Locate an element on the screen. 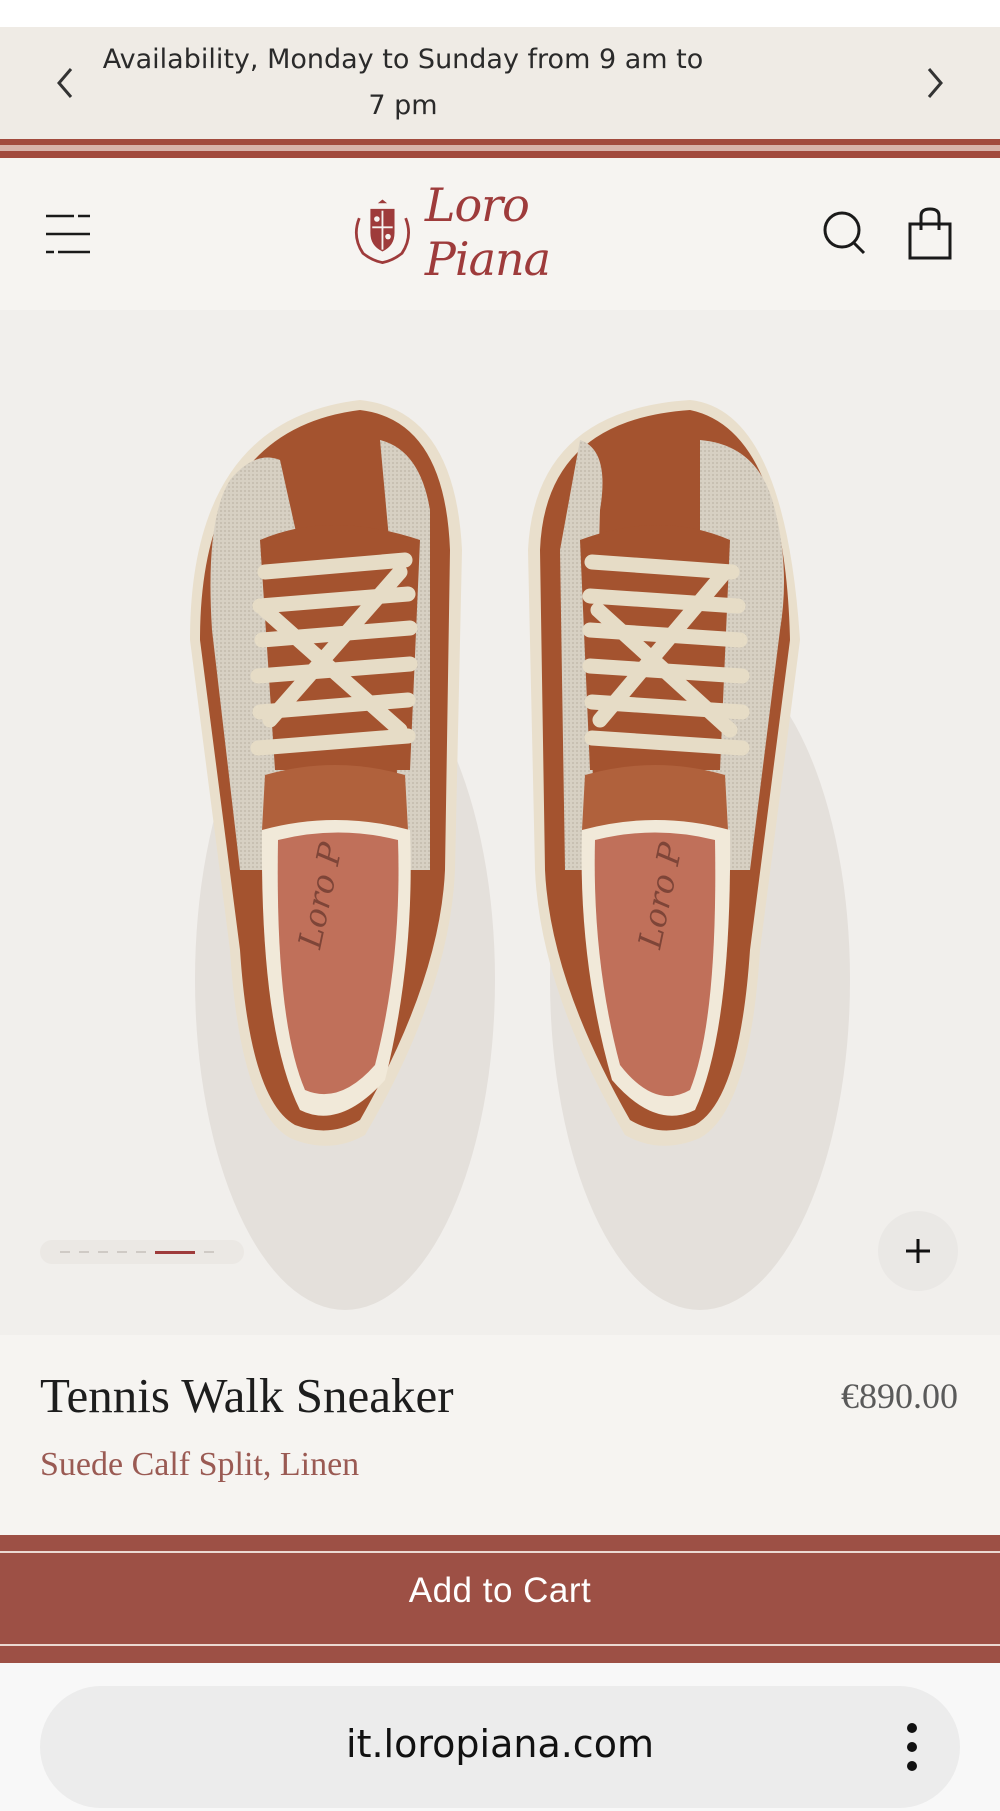 This screenshot has height=1811, width=1000. status-area is located at coordinates (500, 13).